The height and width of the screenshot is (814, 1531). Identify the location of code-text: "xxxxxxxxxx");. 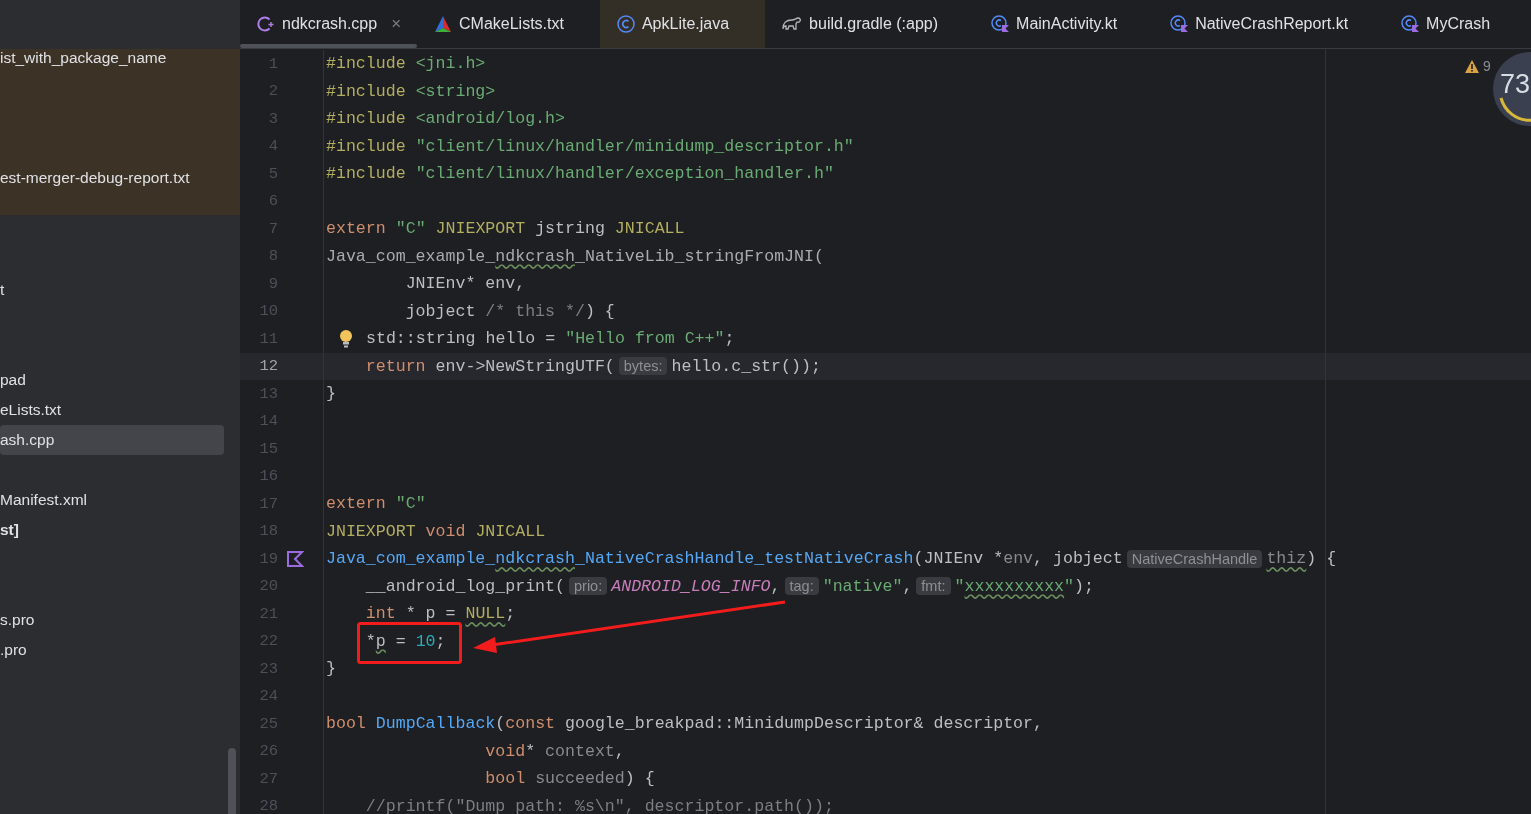
(1024, 586).